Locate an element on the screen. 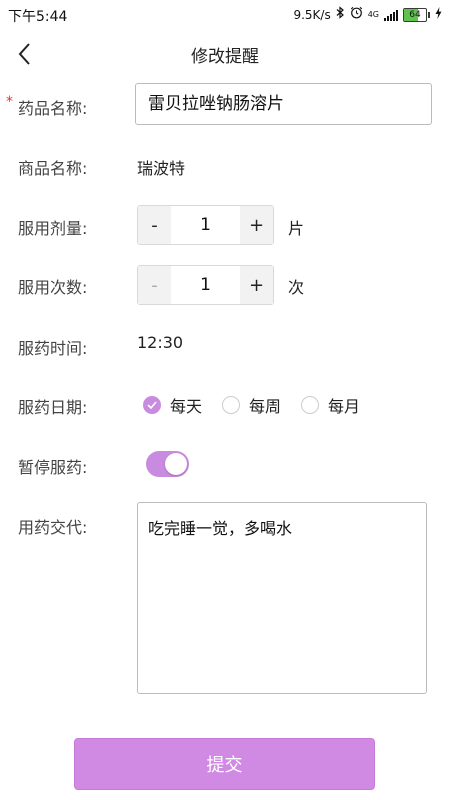 The height and width of the screenshot is (800, 450). dosage-minus-button: - is located at coordinates (154, 225).